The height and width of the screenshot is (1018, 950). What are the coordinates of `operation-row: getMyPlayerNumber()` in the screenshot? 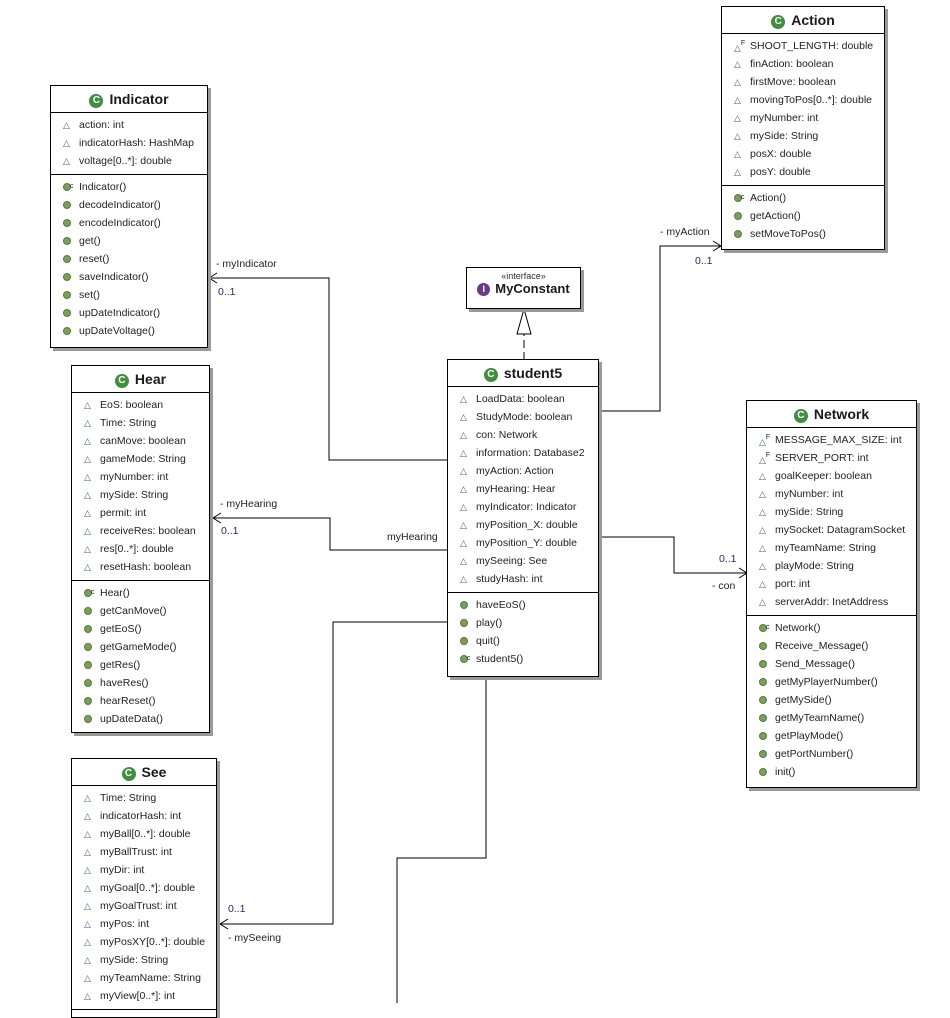 It's located at (831, 682).